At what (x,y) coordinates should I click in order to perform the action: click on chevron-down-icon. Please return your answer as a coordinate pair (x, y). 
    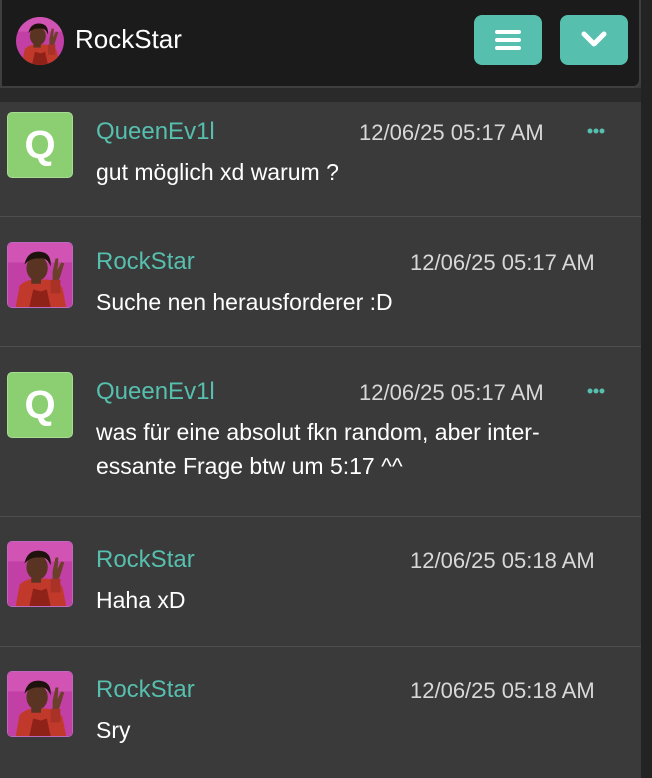
    Looking at the image, I should click on (594, 39).